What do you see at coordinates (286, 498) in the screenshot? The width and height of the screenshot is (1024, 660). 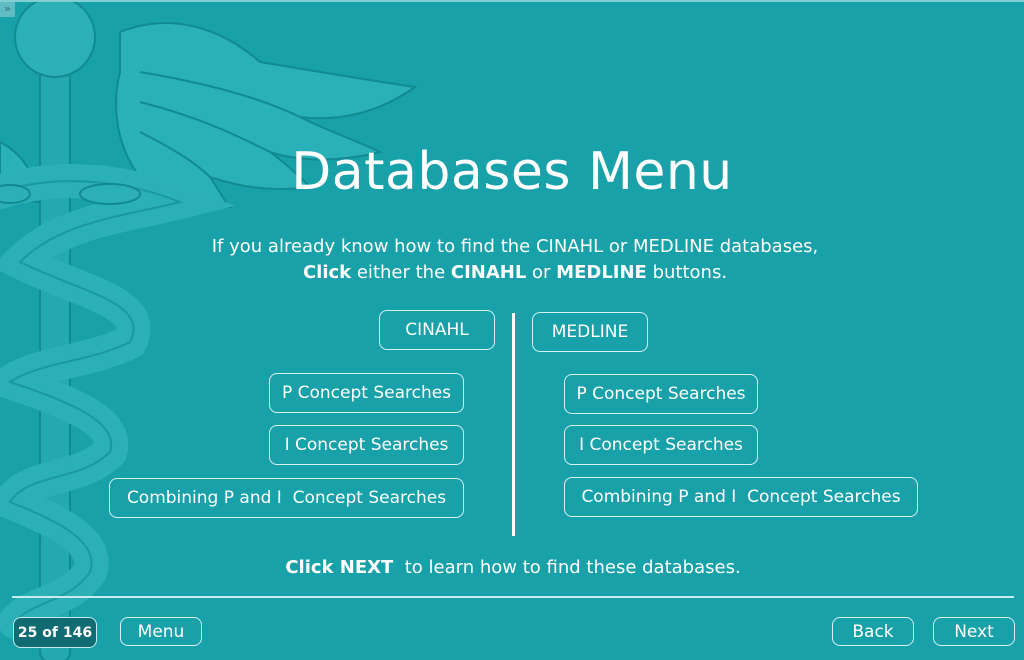 I see `cinahl-combining-p-and-i-button: Combining P and I Concept Searches` at bounding box center [286, 498].